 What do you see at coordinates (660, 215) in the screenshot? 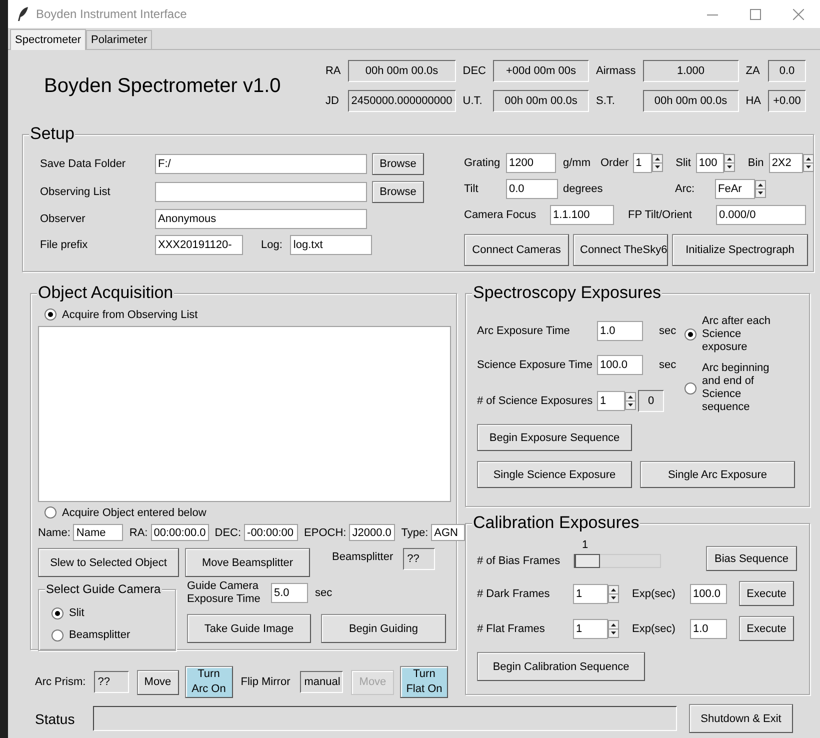
I see `field-label: FP Tilt/Orient` at bounding box center [660, 215].